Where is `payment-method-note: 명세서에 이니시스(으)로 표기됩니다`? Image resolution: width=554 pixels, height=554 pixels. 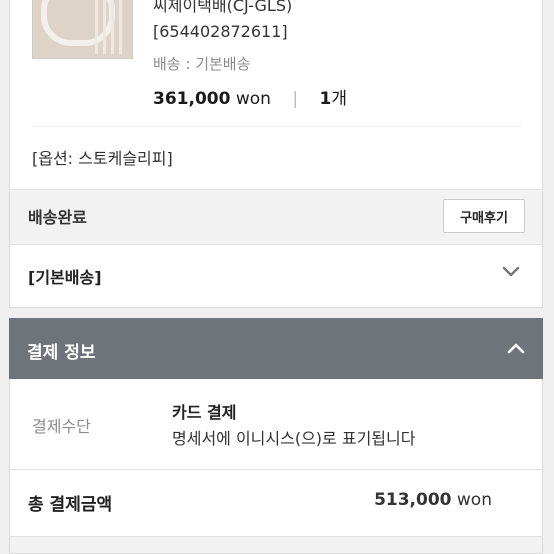 payment-method-note: 명세서에 이니시스(으)로 표기됩니다 is located at coordinates (294, 438).